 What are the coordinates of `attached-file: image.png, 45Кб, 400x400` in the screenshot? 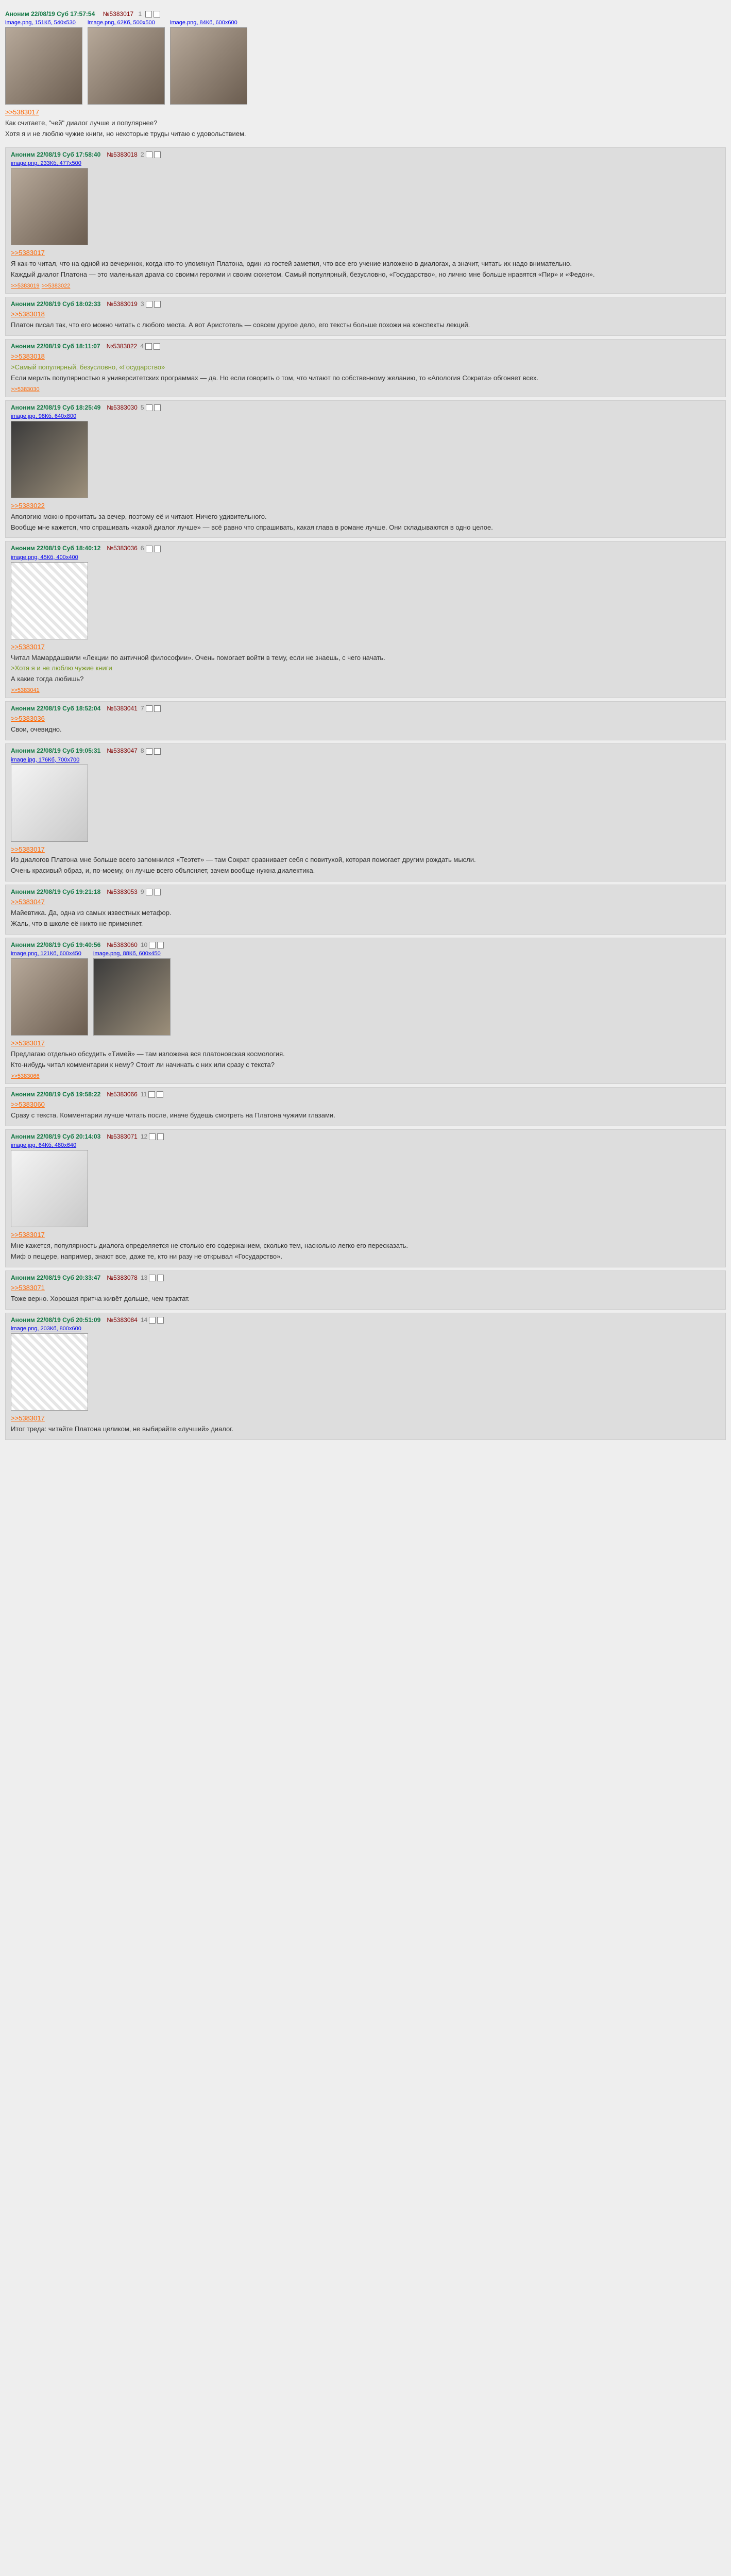 It's located at (49, 596).